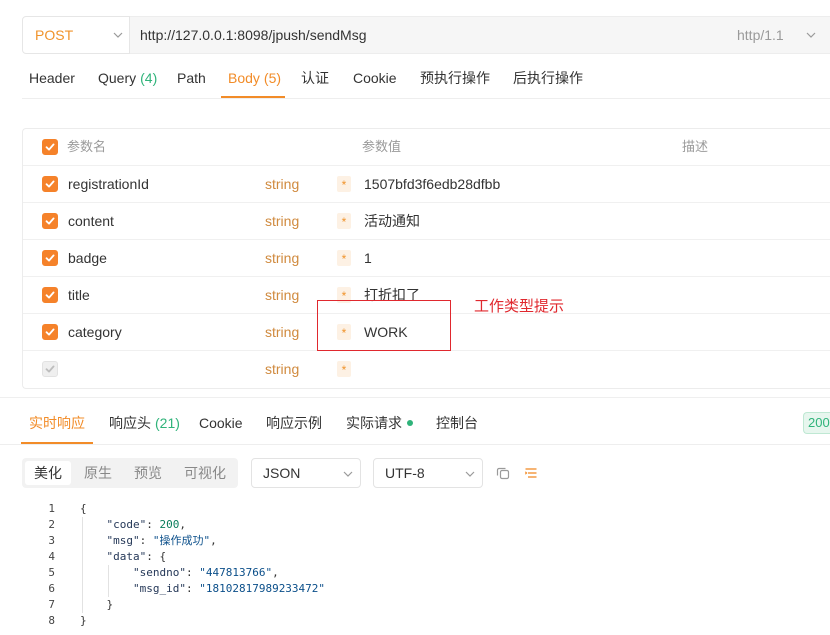  What do you see at coordinates (130, 423) in the screenshot?
I see `tab-label: 响应头` at bounding box center [130, 423].